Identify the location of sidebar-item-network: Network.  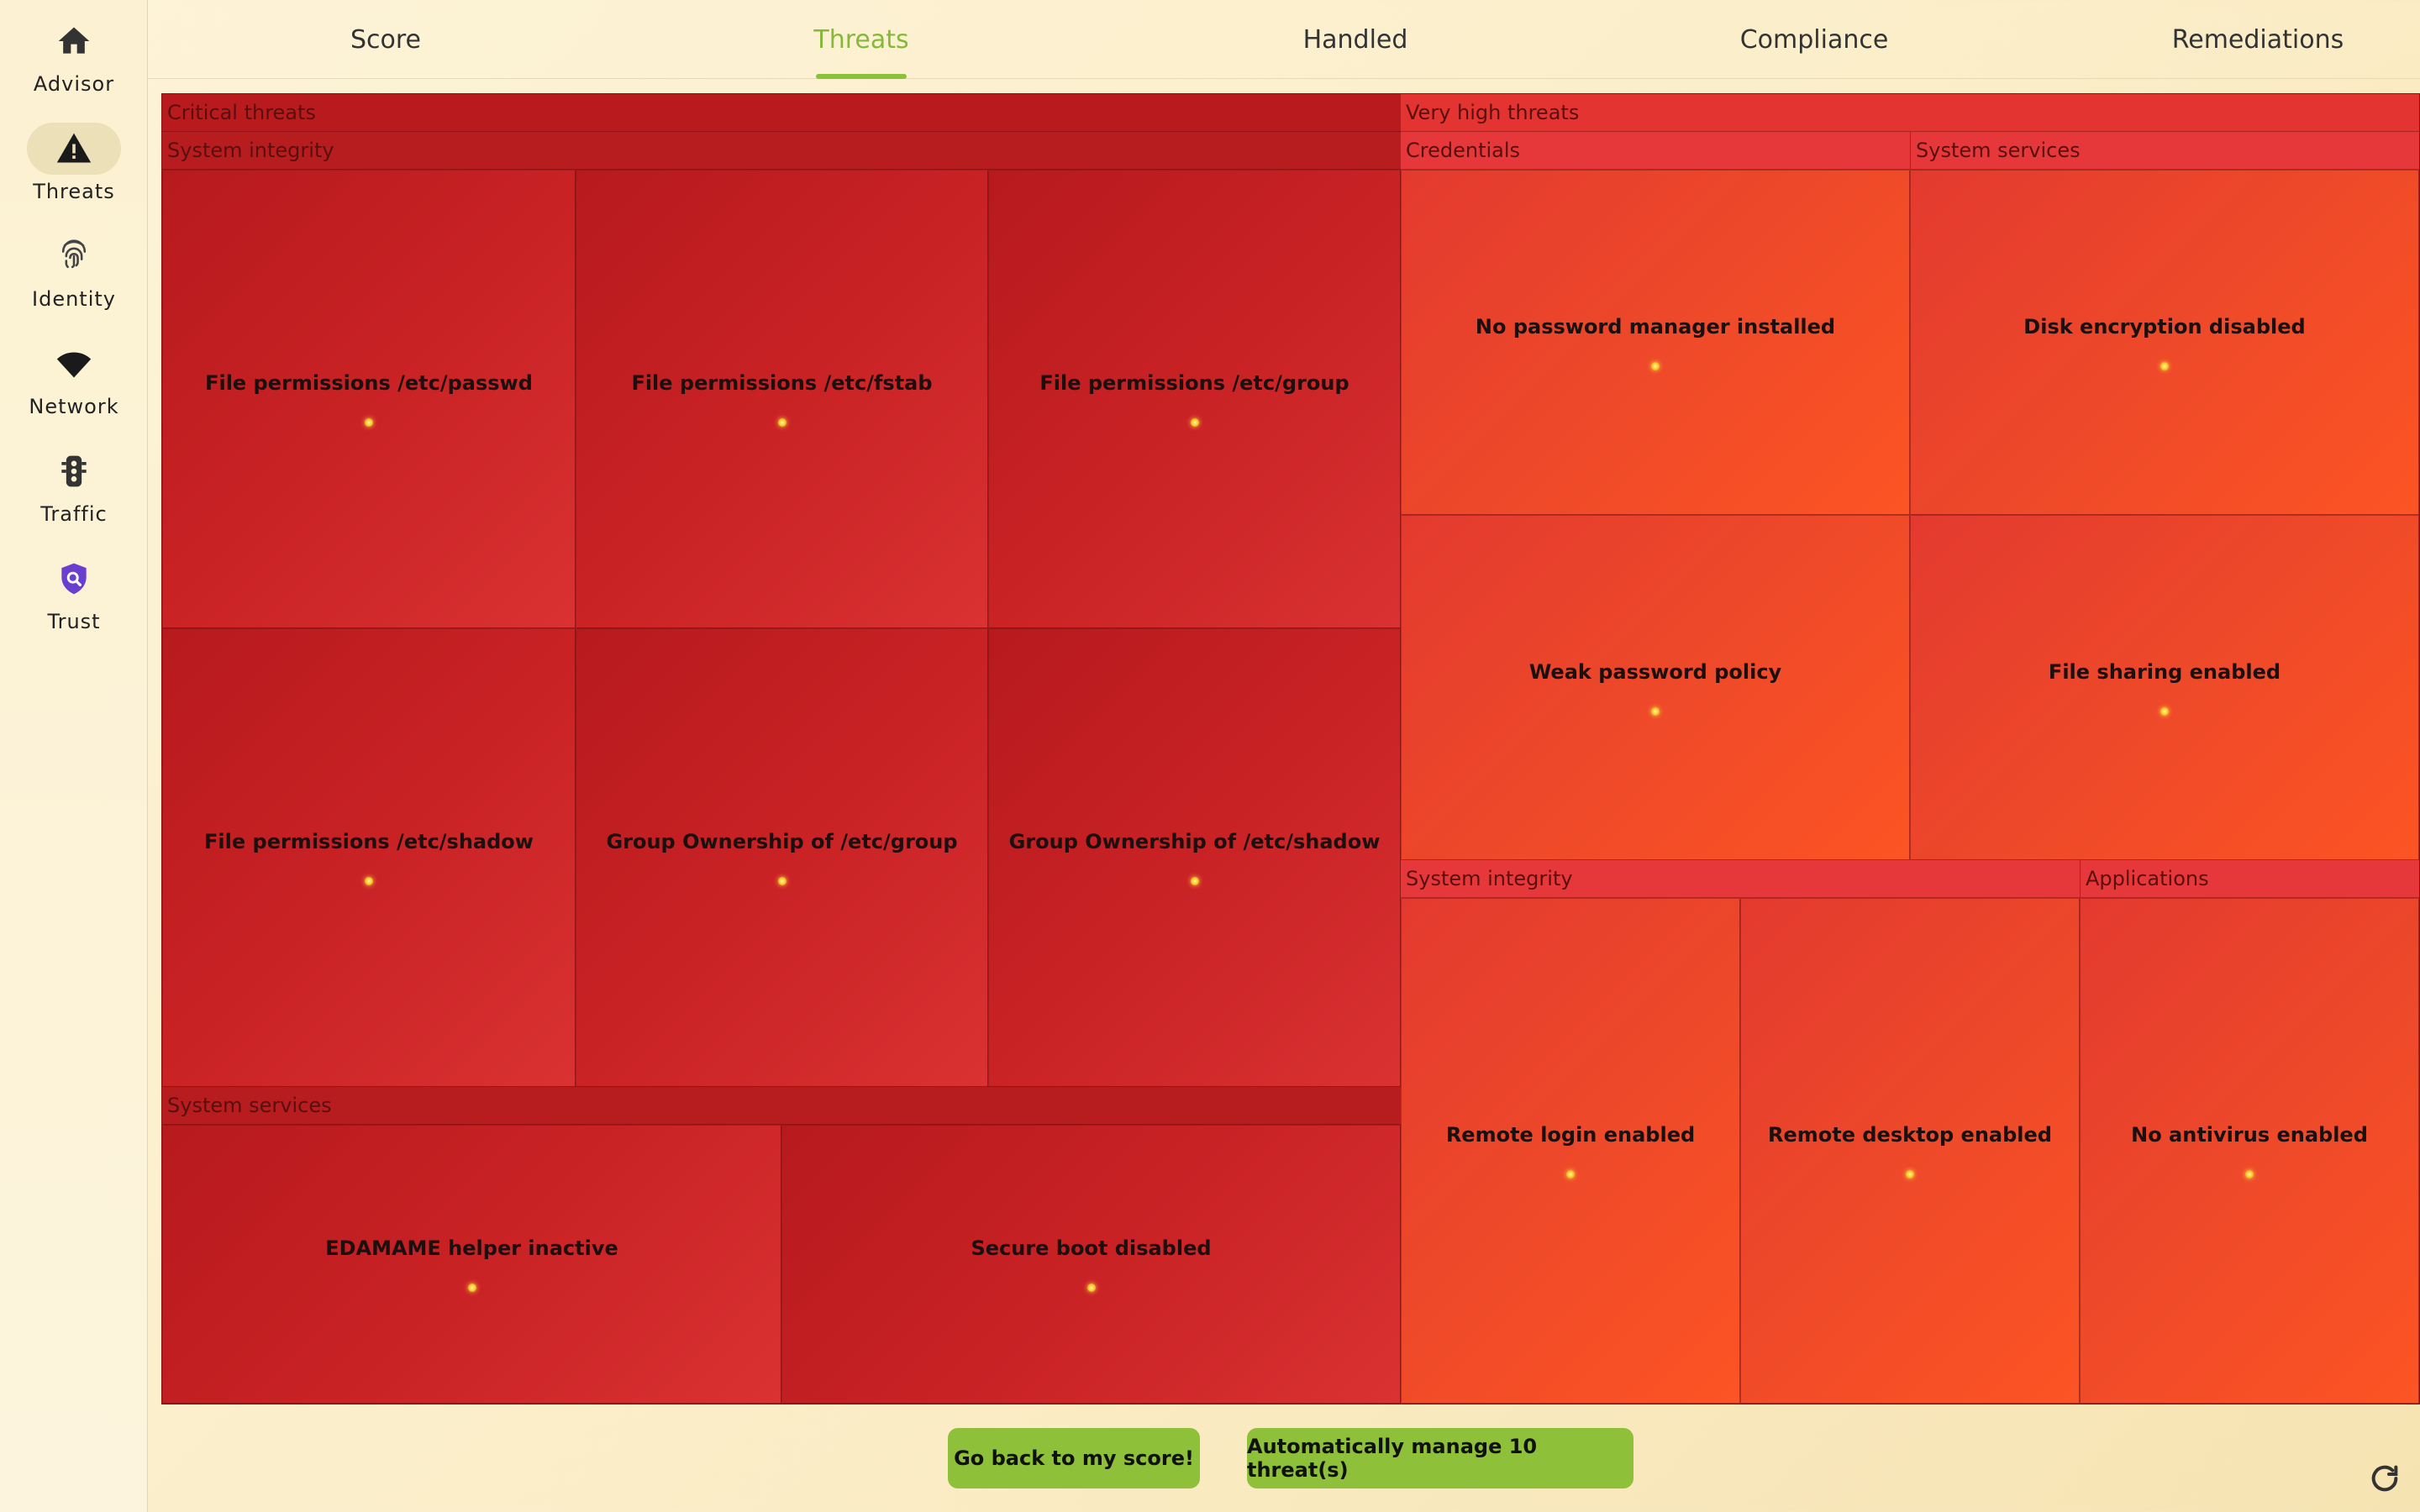
(74, 375).